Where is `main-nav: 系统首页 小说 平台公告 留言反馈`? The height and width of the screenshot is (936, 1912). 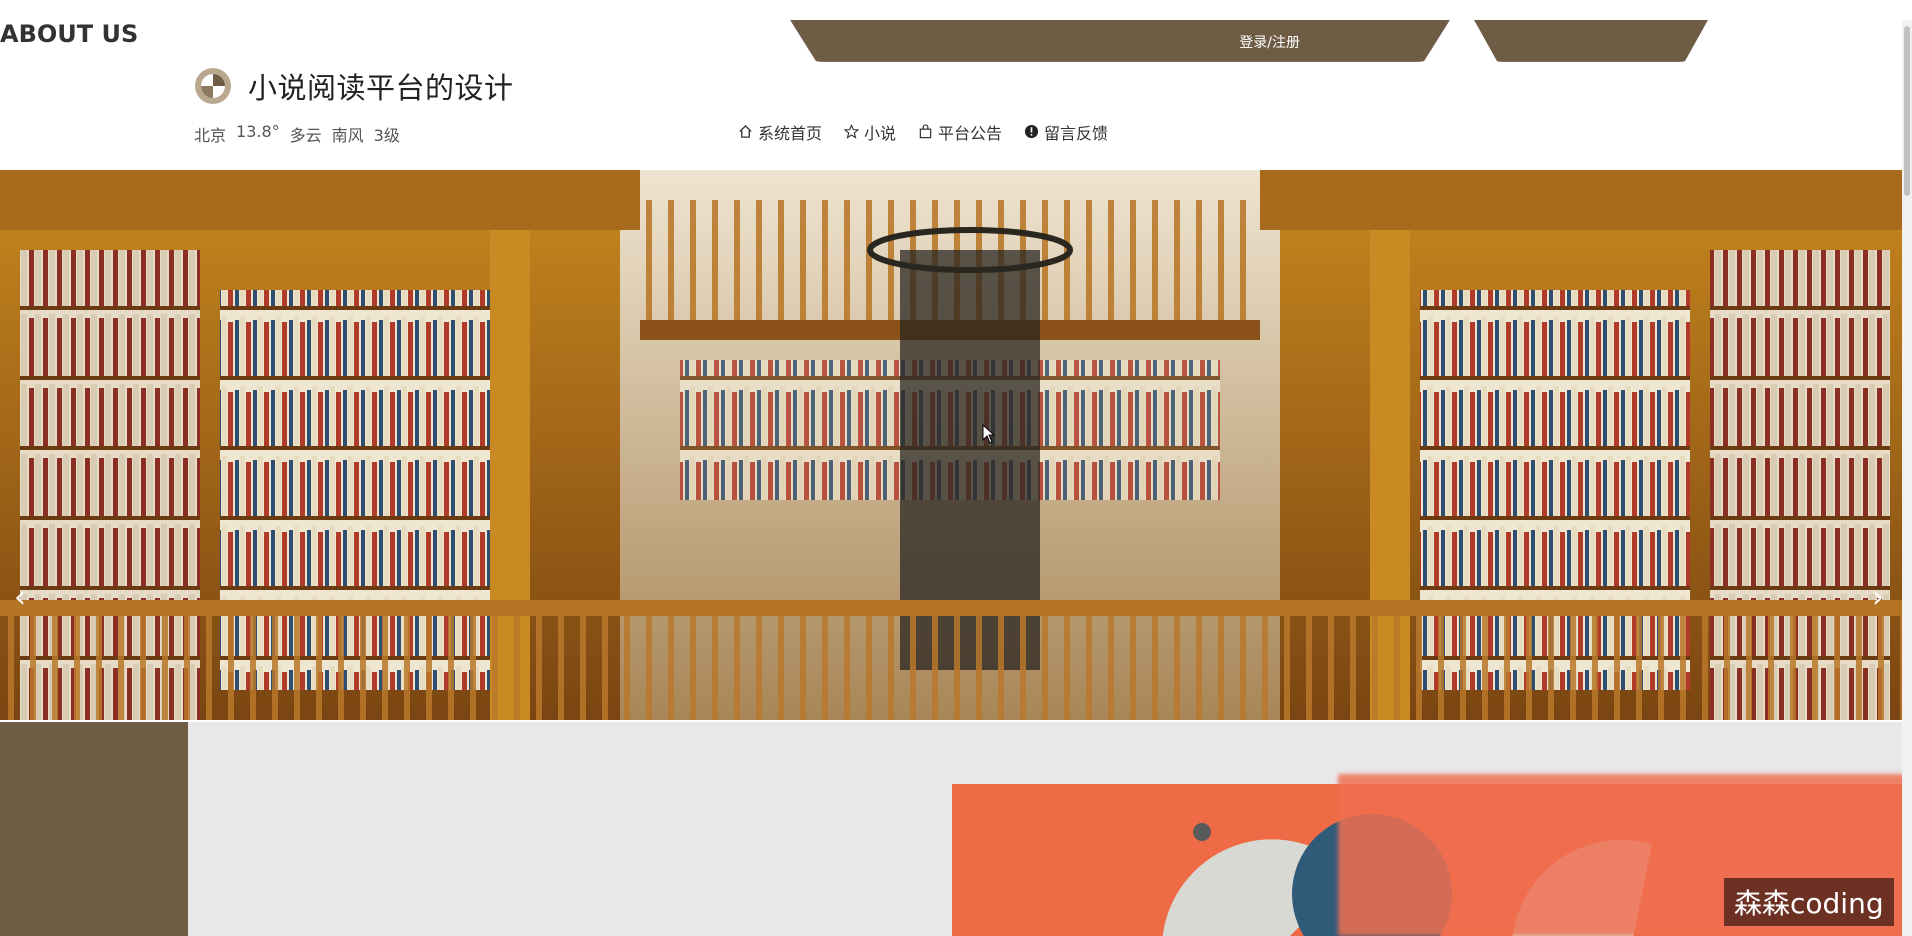
main-nav: 系统首页 小说 平台公告 留言反馈 is located at coordinates (923, 132).